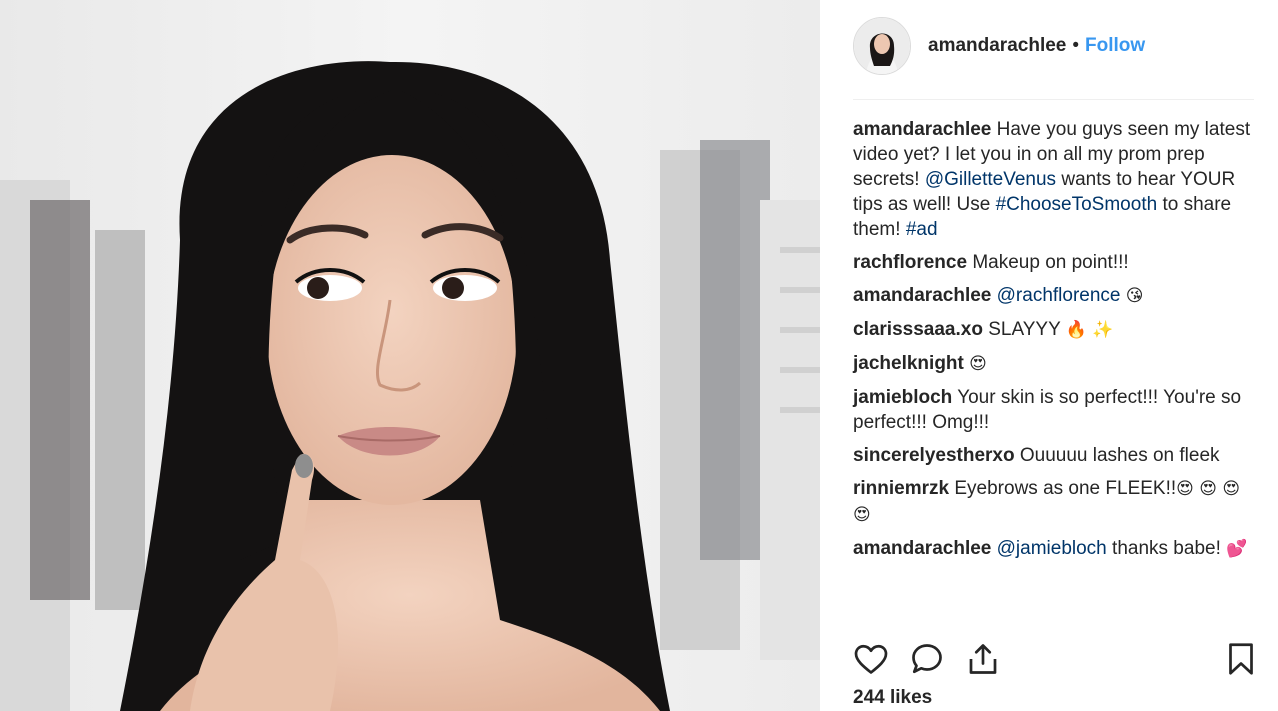  I want to click on bookmark-icon, so click(1243, 661).